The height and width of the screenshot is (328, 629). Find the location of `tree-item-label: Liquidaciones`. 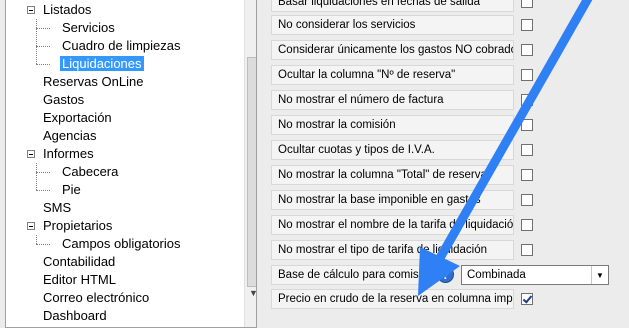

tree-item-label: Liquidaciones is located at coordinates (102, 63).